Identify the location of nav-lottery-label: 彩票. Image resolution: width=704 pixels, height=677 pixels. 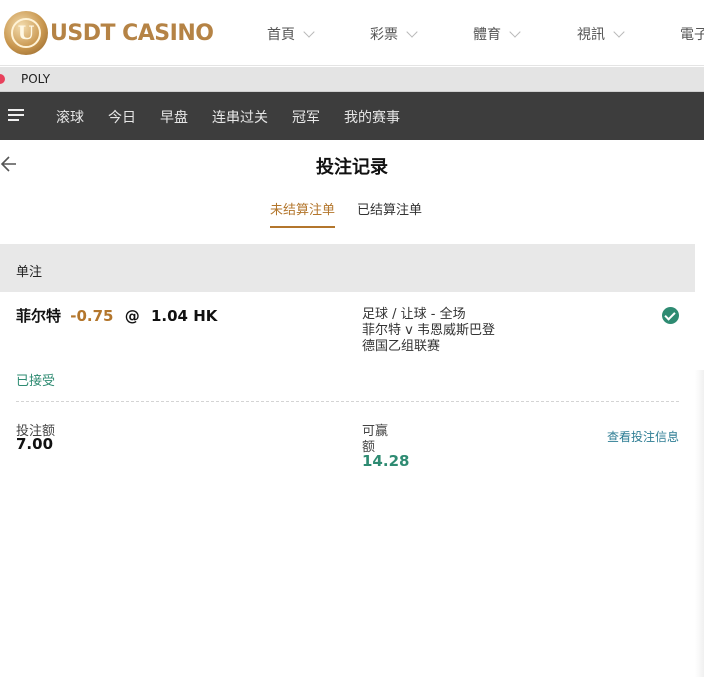
(384, 35).